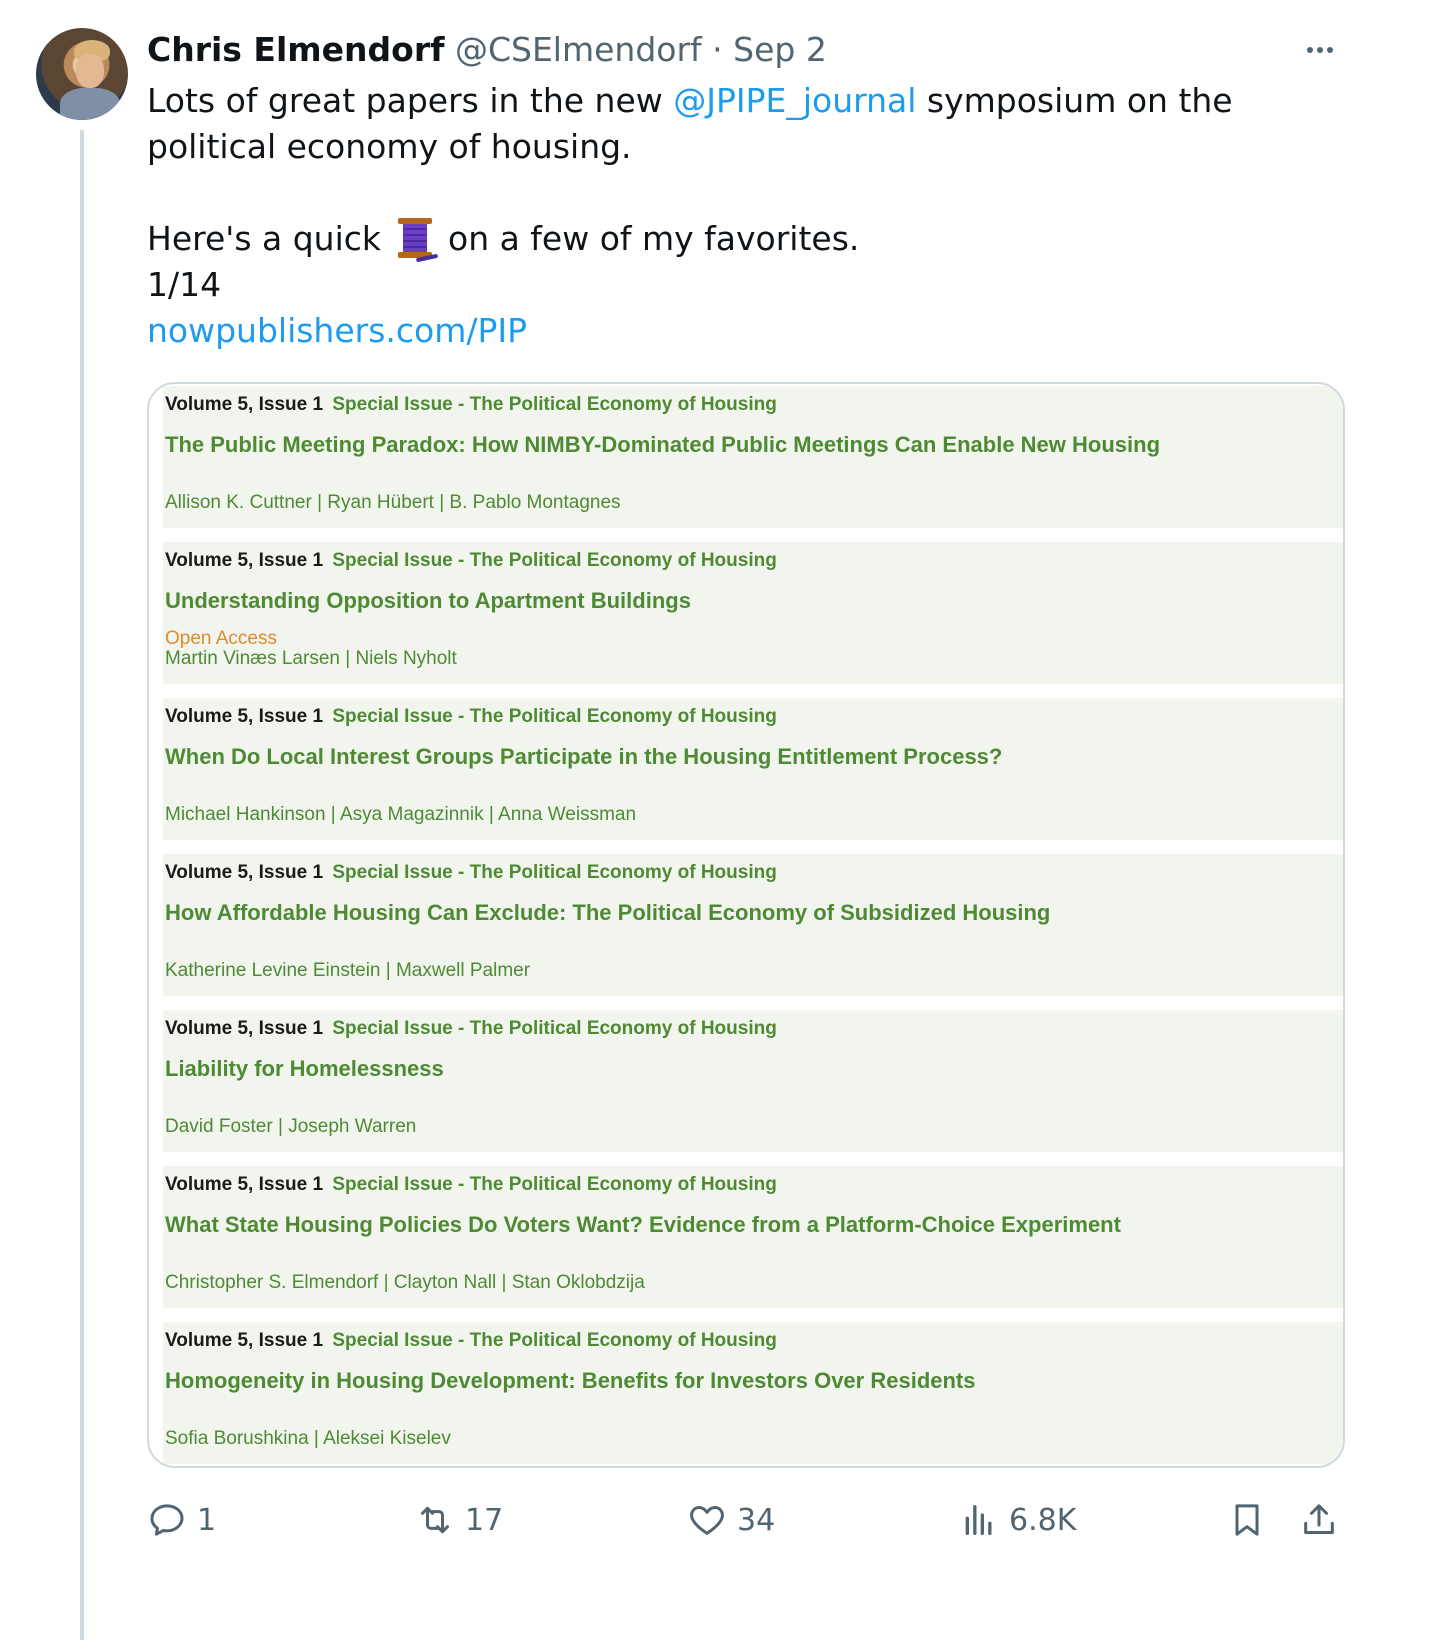  I want to click on tweet-header: Chris Elmendorf @CSElmendorf · Sep 2, so click(746, 50).